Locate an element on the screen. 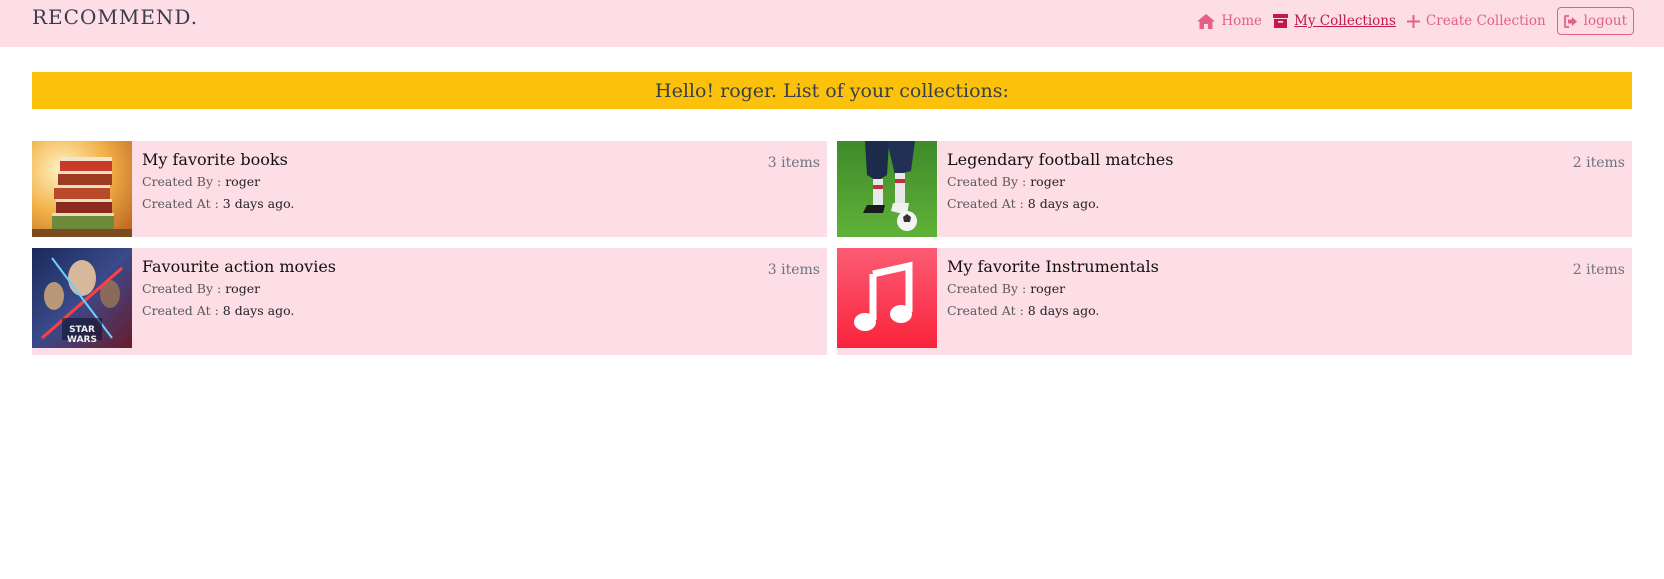 This screenshot has width=1664, height=579. greeting-banner: Hello! roger. List of your collections: is located at coordinates (832, 90).